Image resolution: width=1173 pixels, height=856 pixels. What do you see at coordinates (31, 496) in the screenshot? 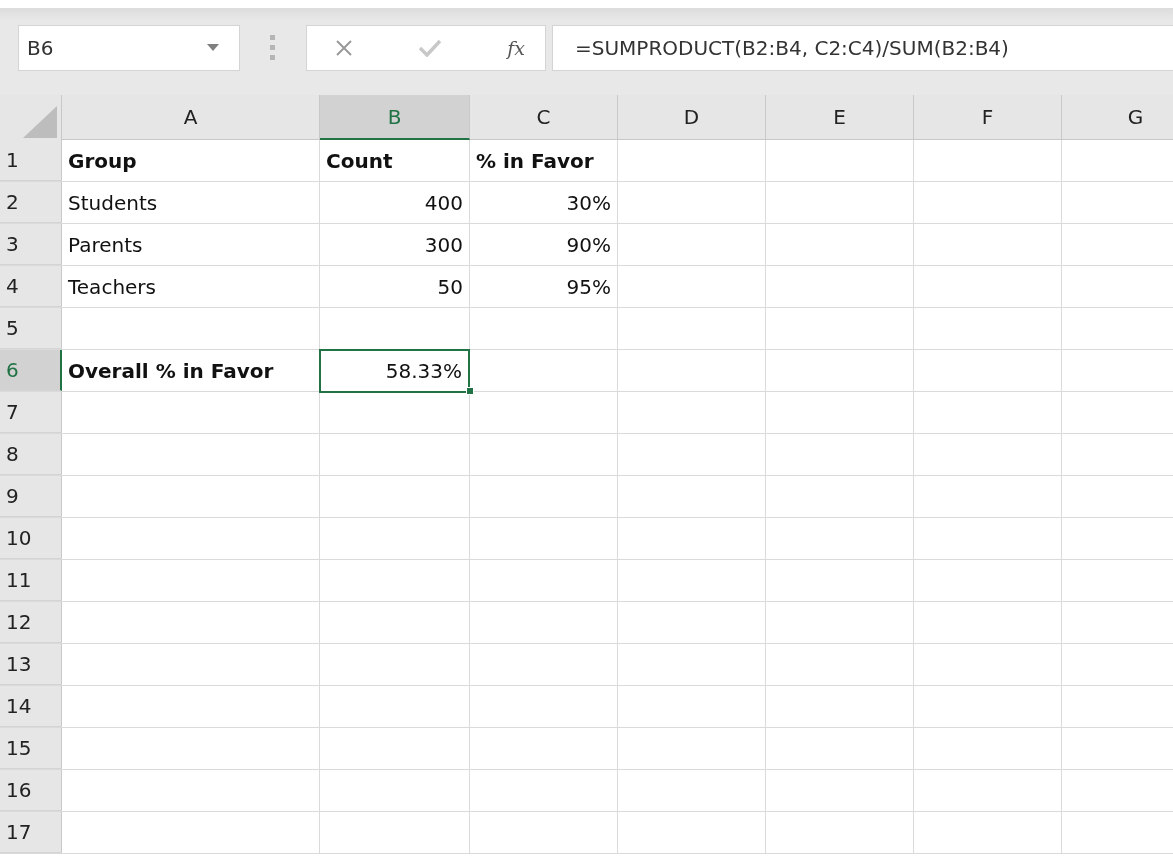
I see `row-header: 9` at bounding box center [31, 496].